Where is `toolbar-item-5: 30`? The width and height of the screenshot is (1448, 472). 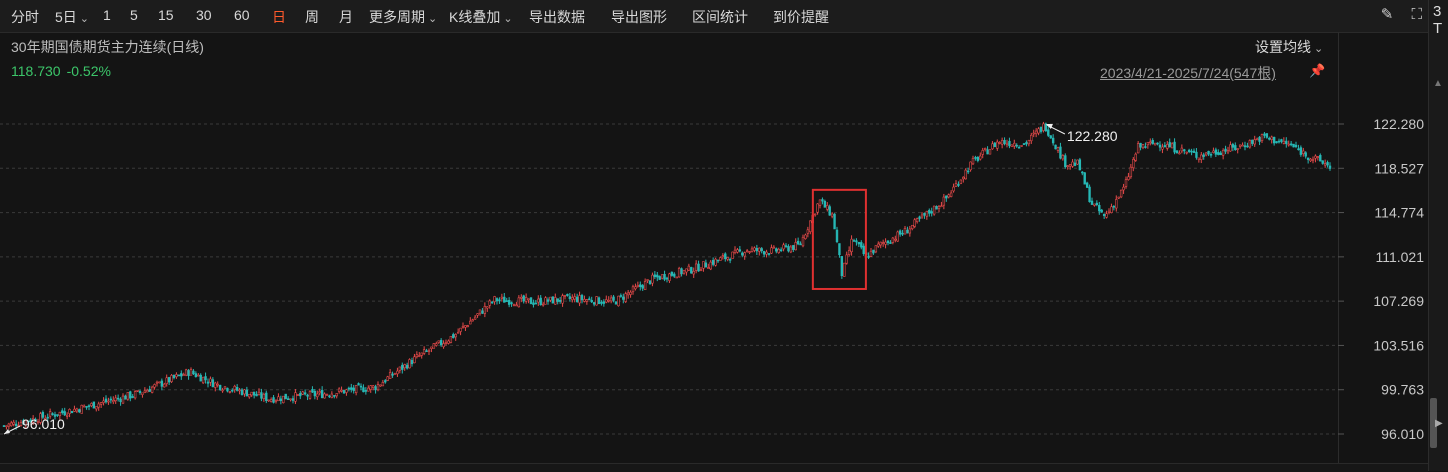
toolbar-item-5: 30 is located at coordinates (204, 15).